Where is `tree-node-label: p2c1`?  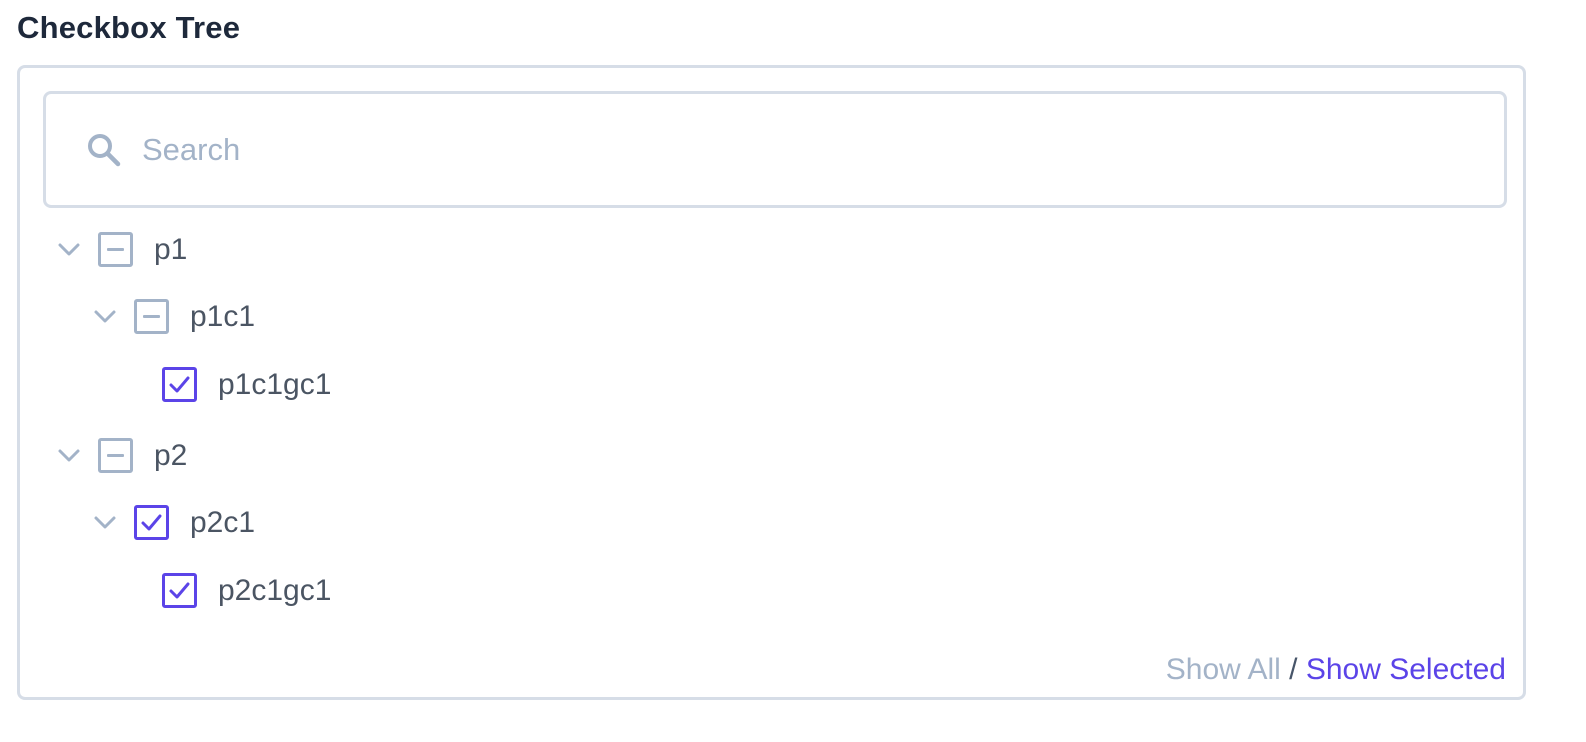 tree-node-label: p2c1 is located at coordinates (223, 522).